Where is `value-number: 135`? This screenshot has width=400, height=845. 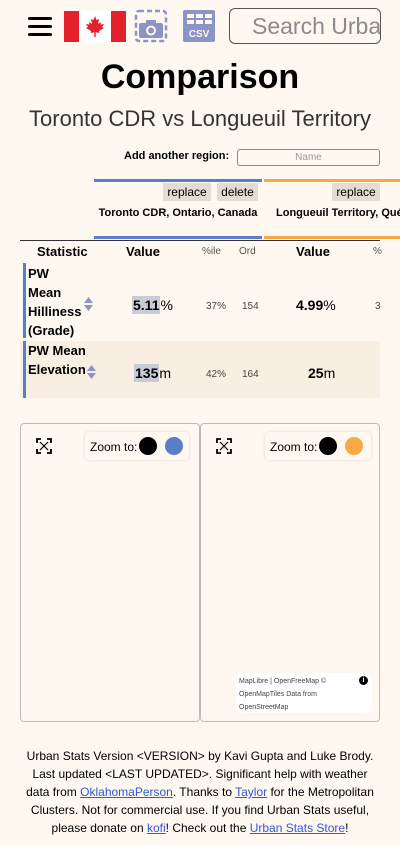
value-number: 135 is located at coordinates (147, 373).